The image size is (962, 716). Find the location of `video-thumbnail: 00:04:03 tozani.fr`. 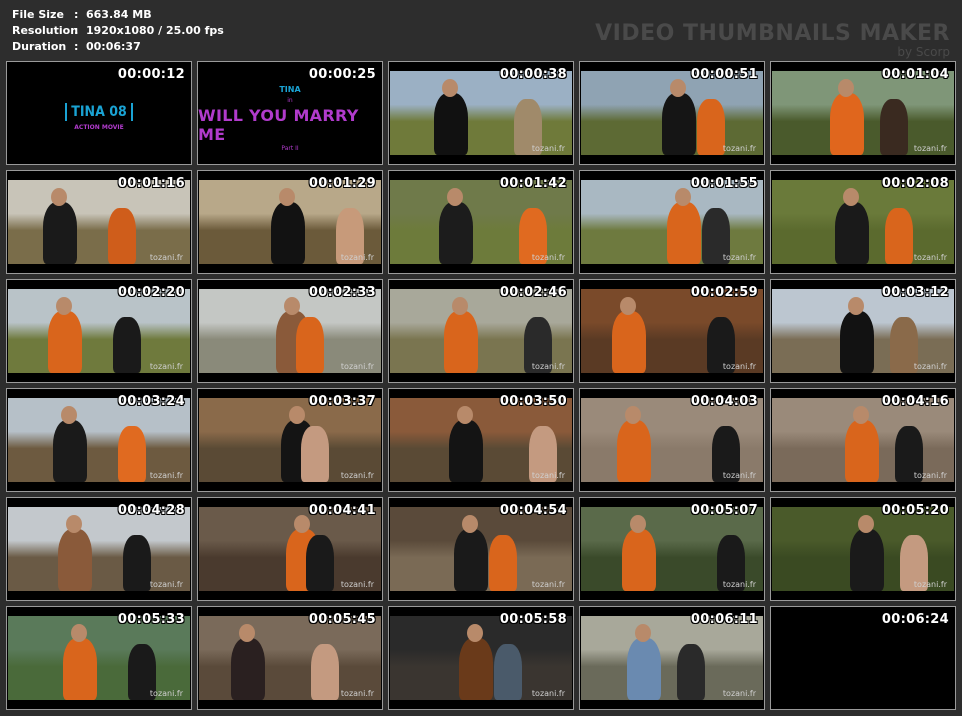

video-thumbnail: 00:04:03 tozani.fr is located at coordinates (672, 440).